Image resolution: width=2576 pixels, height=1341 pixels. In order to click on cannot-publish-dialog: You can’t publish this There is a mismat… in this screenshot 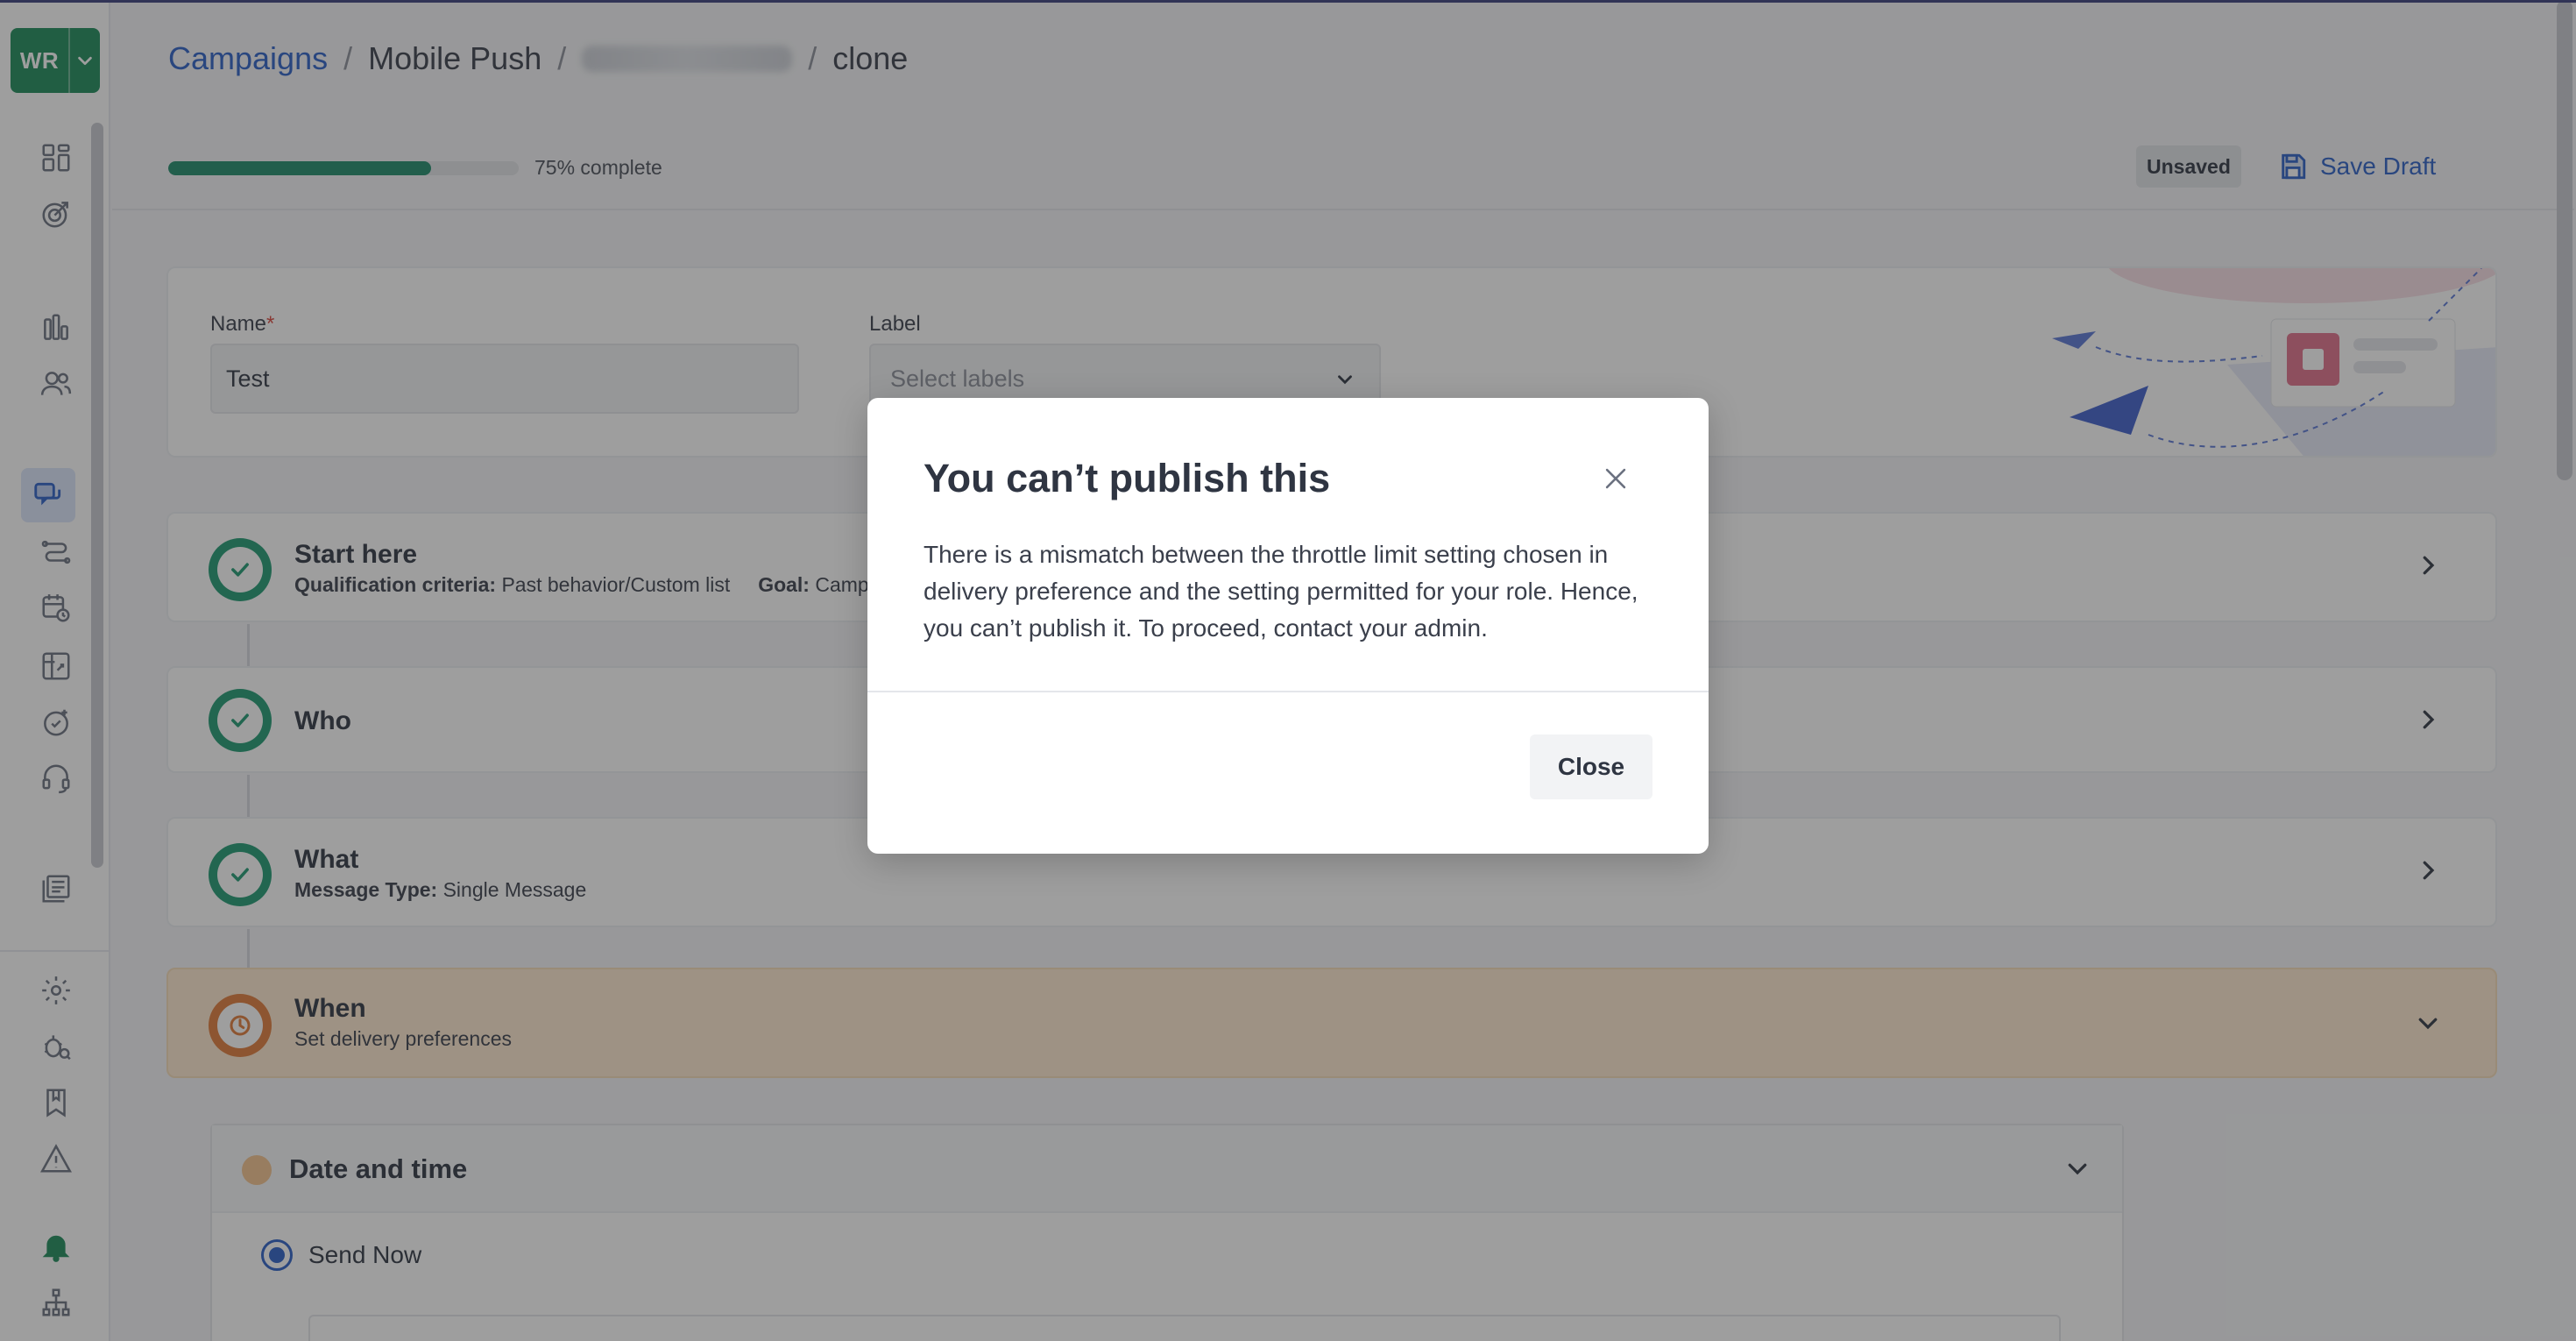, I will do `click(1288, 626)`.